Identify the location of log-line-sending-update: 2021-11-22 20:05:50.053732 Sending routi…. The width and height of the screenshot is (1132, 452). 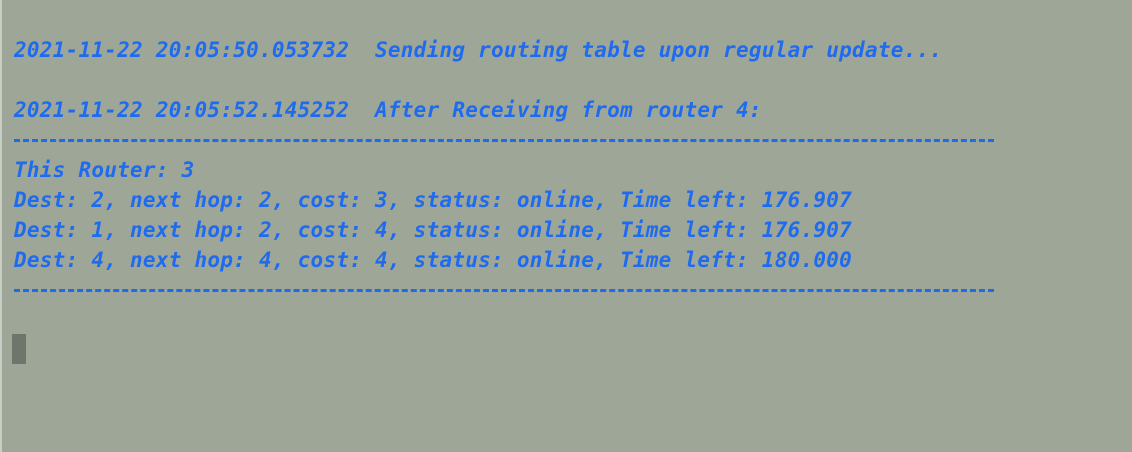
(478, 50).